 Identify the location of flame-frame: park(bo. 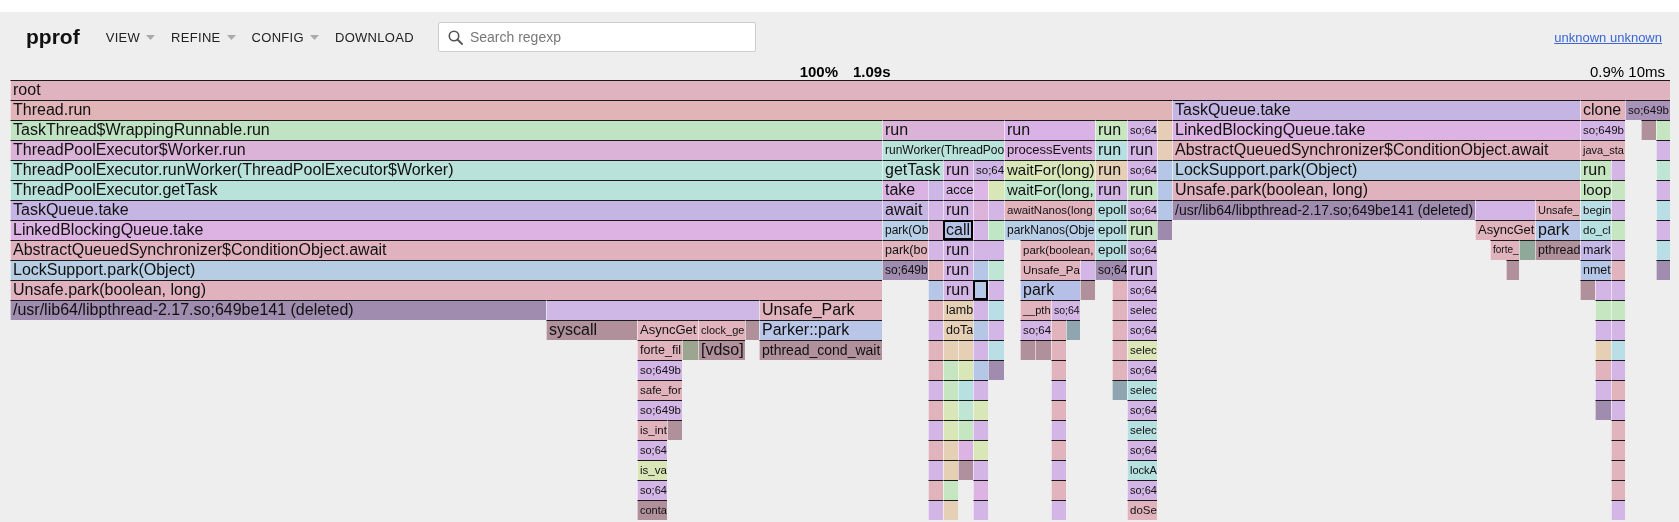
(905, 250).